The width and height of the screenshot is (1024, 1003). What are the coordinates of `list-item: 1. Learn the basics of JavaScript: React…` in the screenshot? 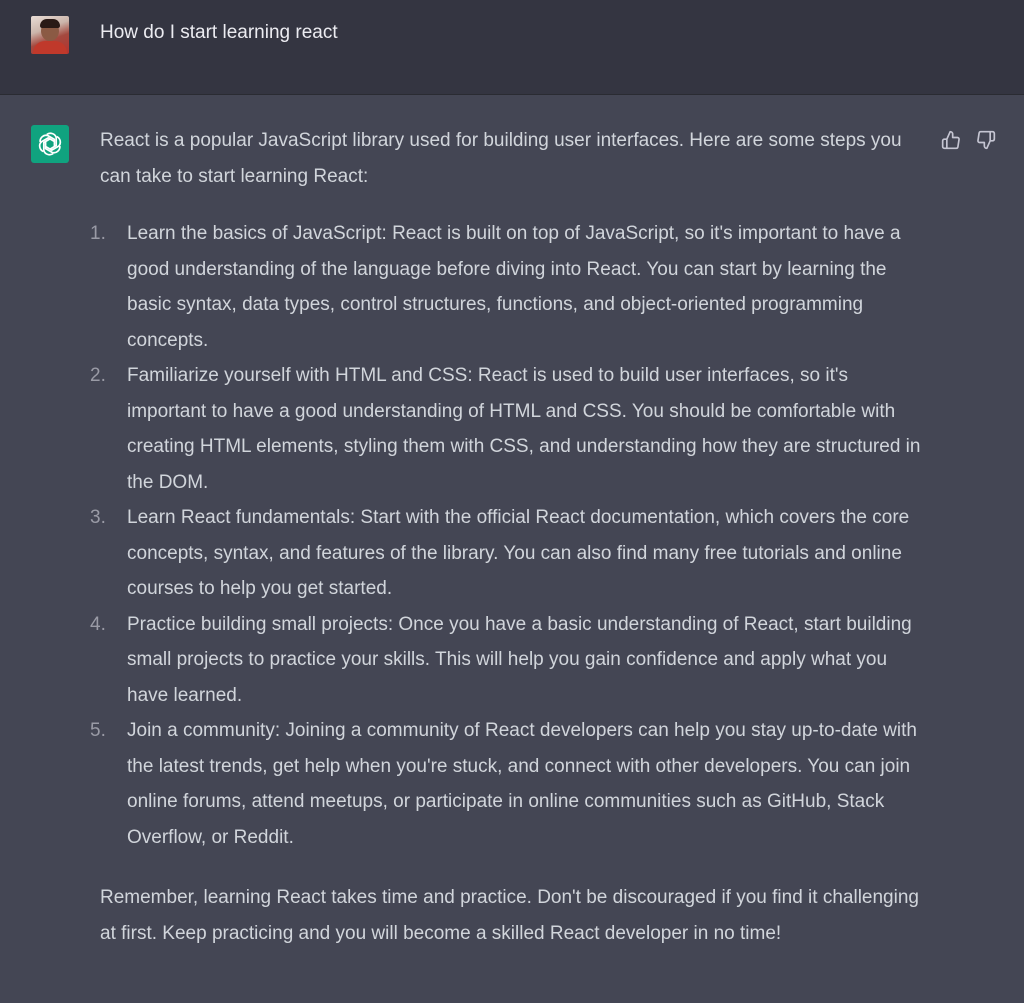 It's located at (510, 287).